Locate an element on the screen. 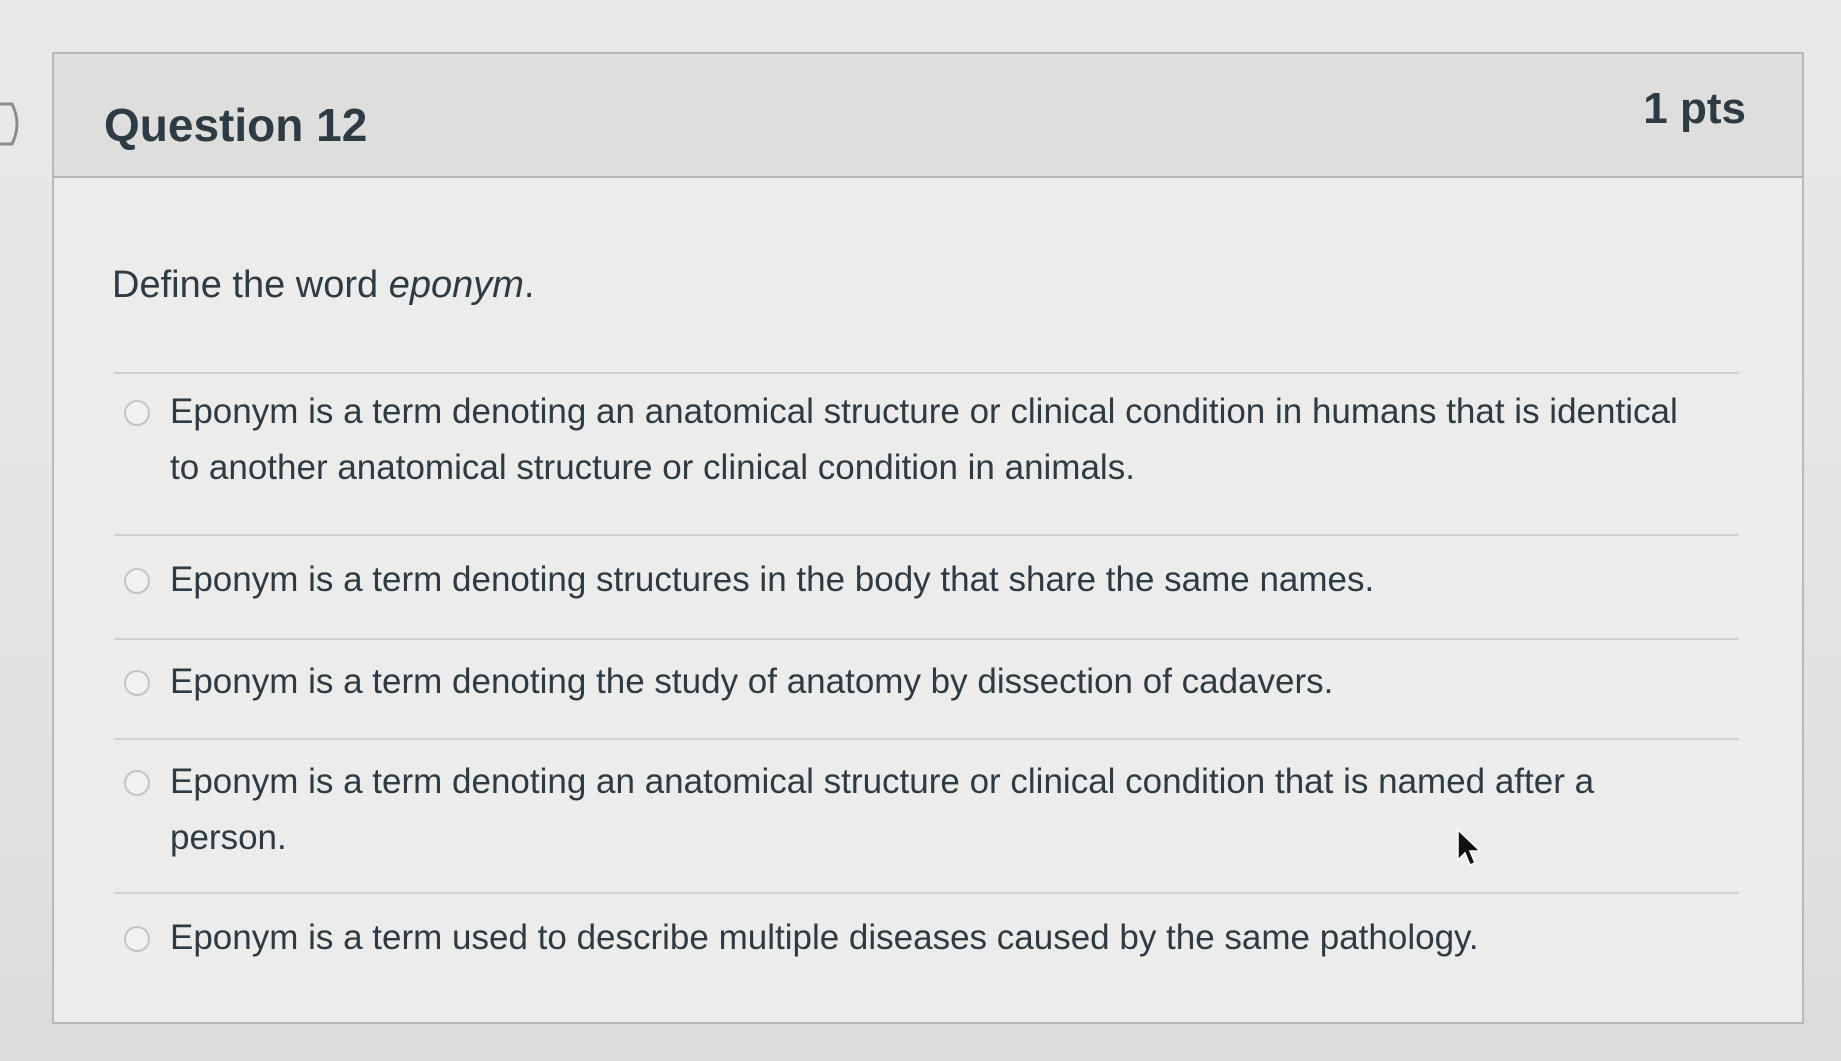 The image size is (1841, 1061). answers-top-divider is located at coordinates (926, 373).